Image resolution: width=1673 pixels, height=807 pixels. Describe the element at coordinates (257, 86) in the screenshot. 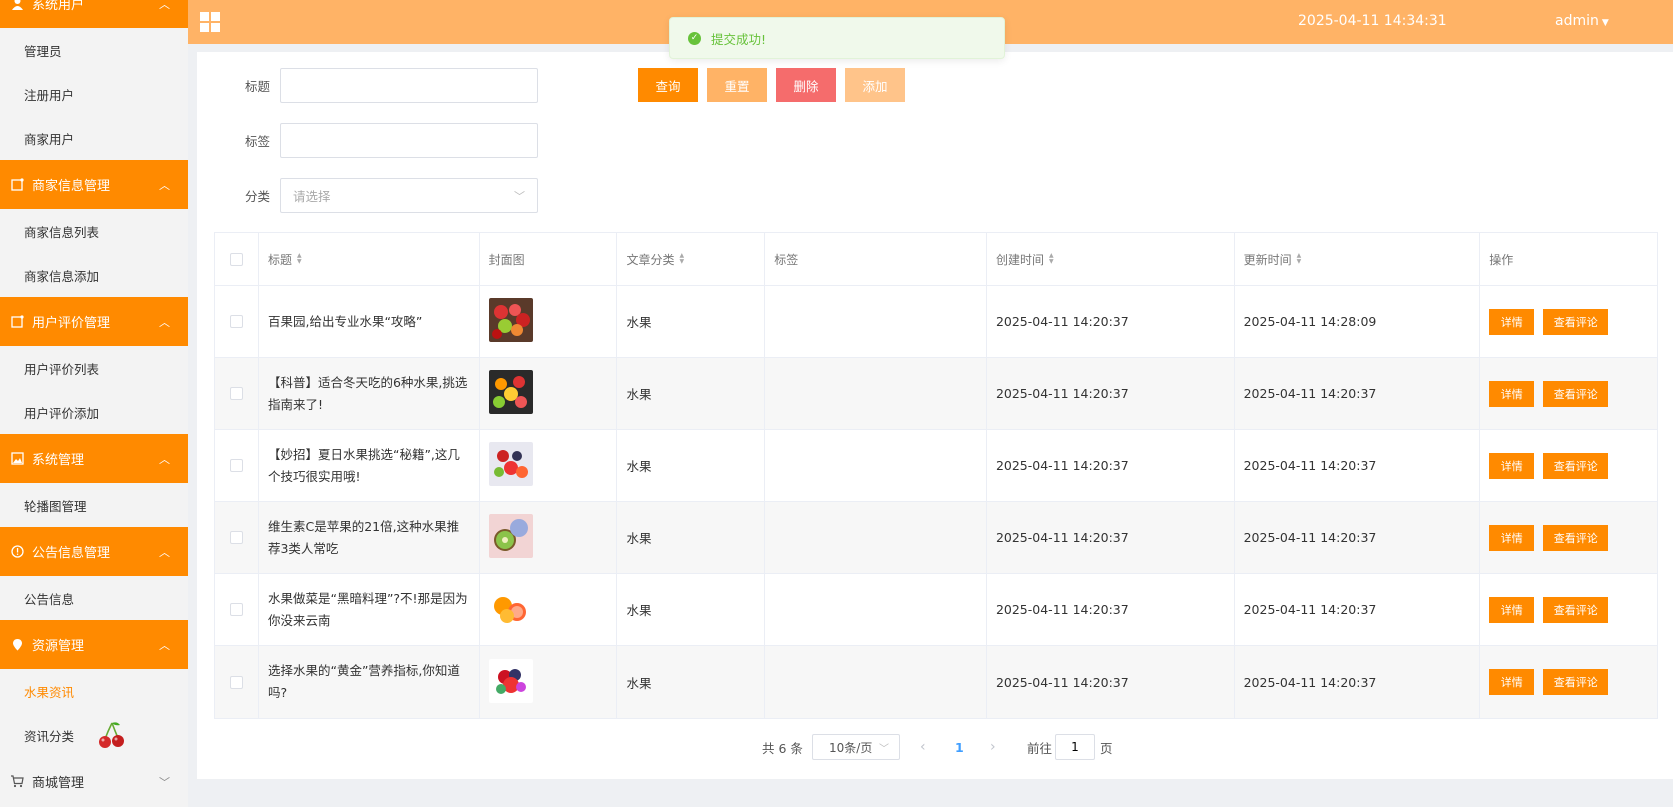

I see `title-label: 标题` at that location.